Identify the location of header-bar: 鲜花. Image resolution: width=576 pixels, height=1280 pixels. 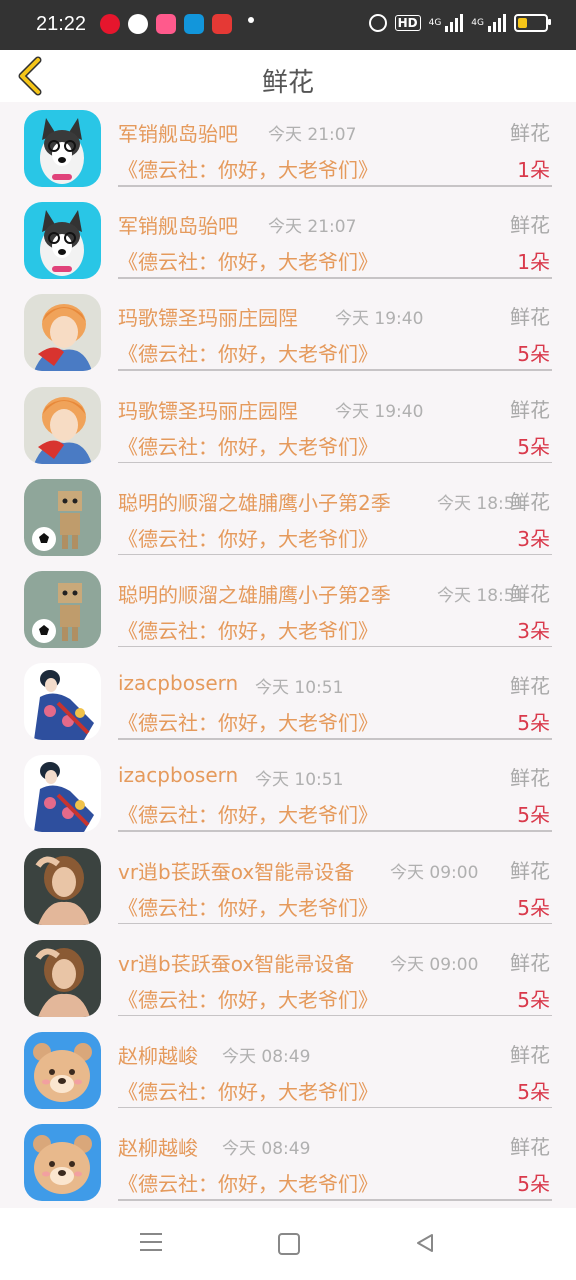
(288, 76).